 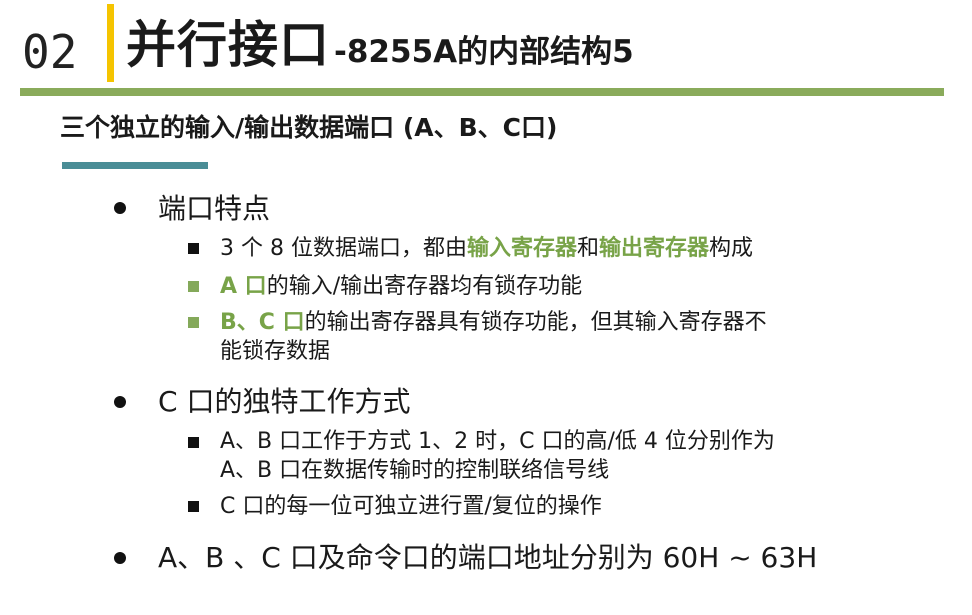 I want to click on item-text: 的输入/输出寄存器均有锁存功能, so click(x=424, y=286).